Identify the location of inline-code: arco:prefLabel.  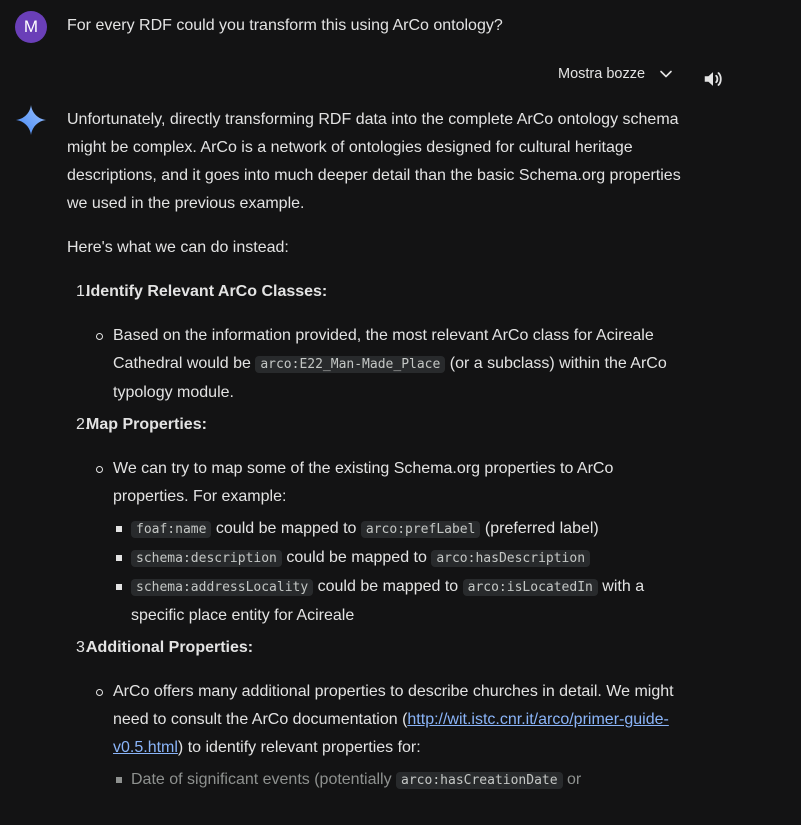
(420, 529).